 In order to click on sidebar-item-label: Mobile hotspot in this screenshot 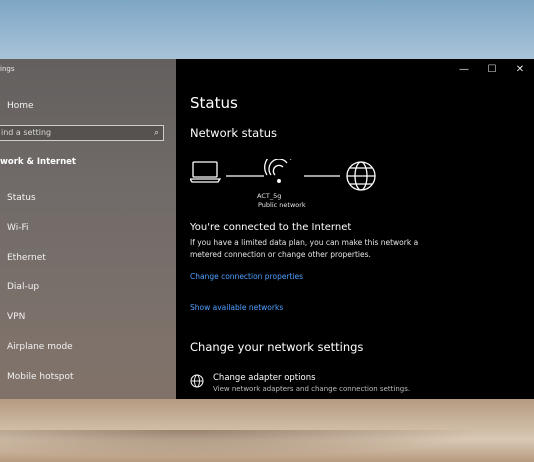, I will do `click(40, 377)`.